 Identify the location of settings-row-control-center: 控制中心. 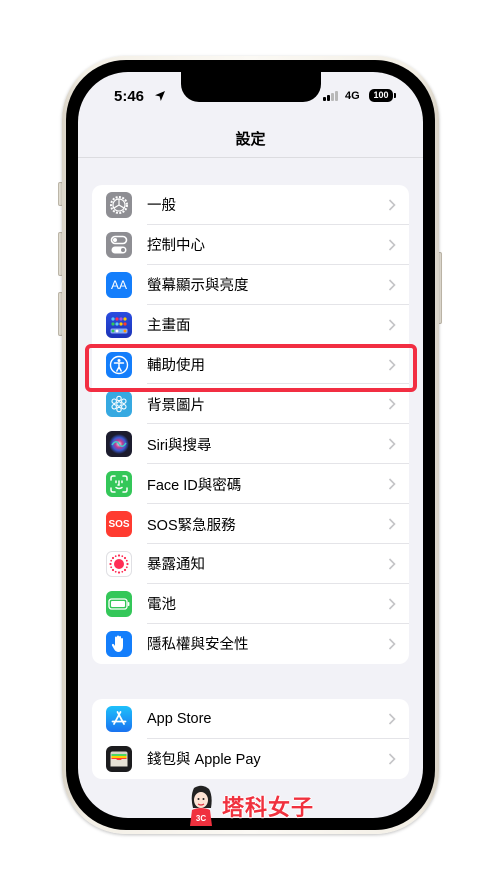
(250, 245).